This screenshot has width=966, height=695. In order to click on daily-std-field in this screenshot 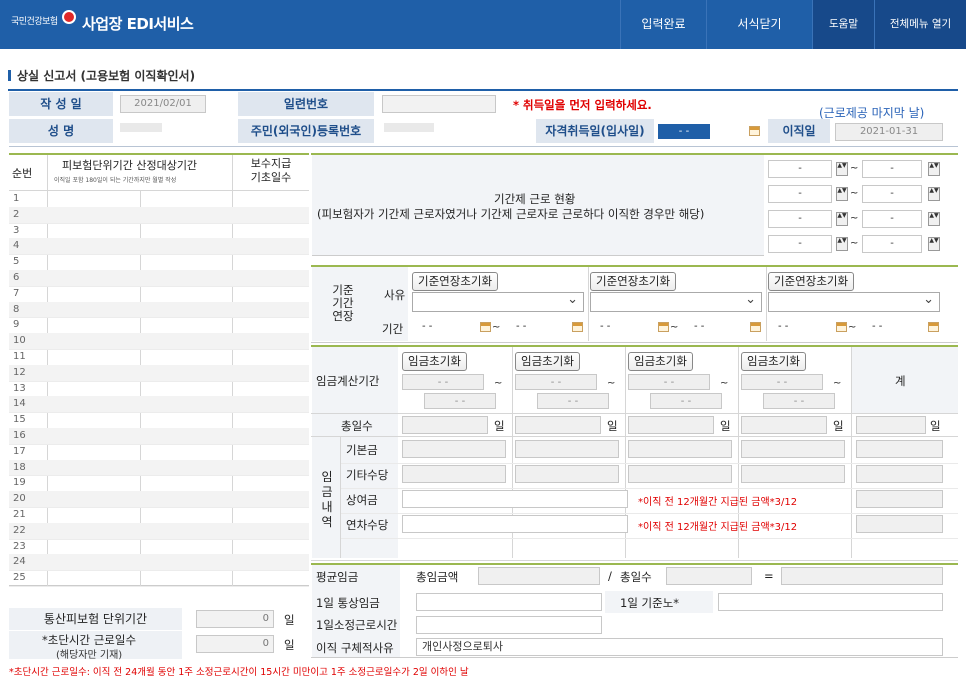, I will do `click(830, 602)`.